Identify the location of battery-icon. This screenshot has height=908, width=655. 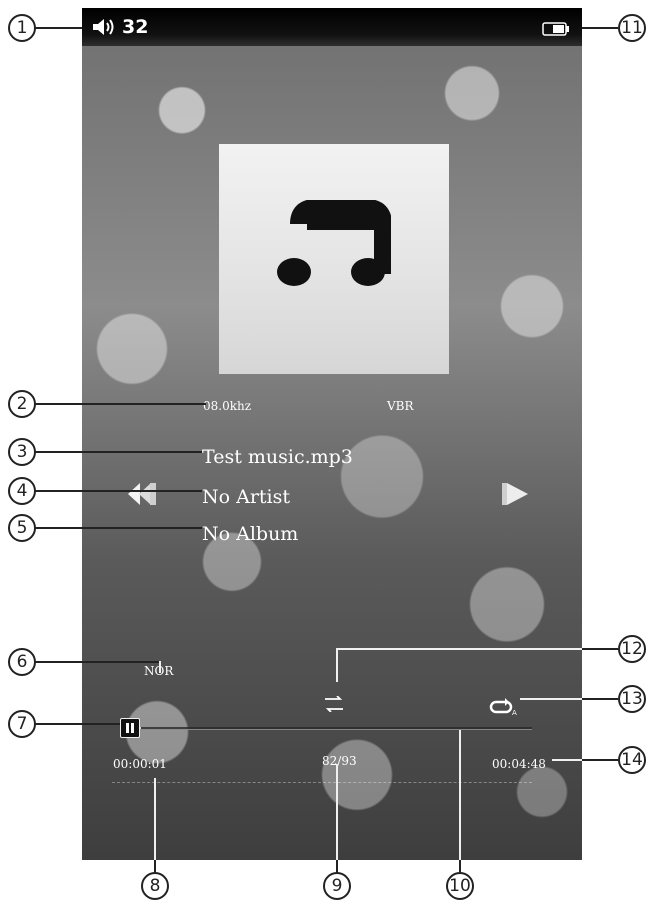
(556, 30).